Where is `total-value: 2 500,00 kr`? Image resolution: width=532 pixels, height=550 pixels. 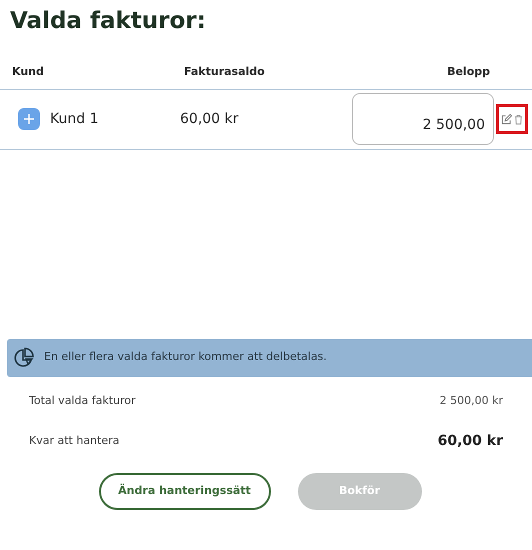 total-value: 2 500,00 kr is located at coordinates (471, 401).